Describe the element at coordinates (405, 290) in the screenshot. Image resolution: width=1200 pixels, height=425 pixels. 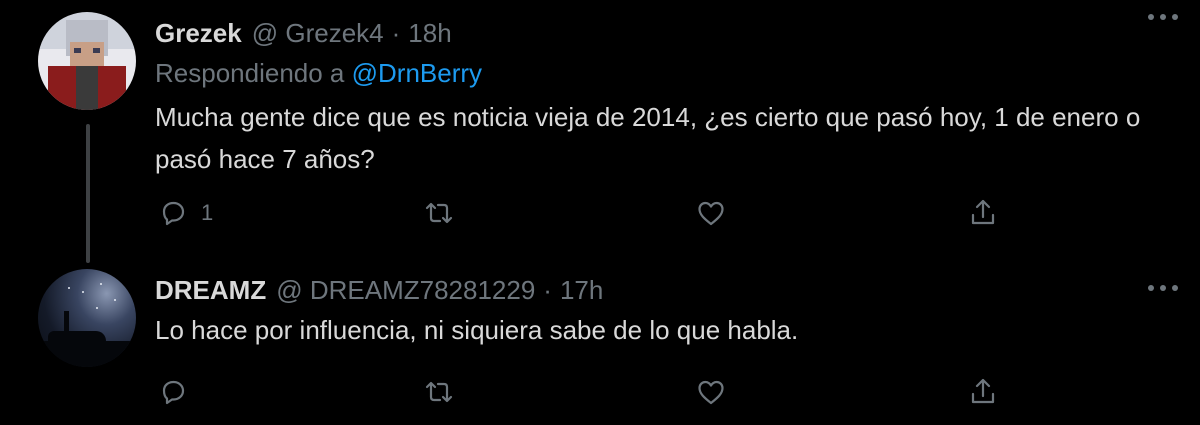
I see `user-handle: @ DREAMZ78281229` at that location.